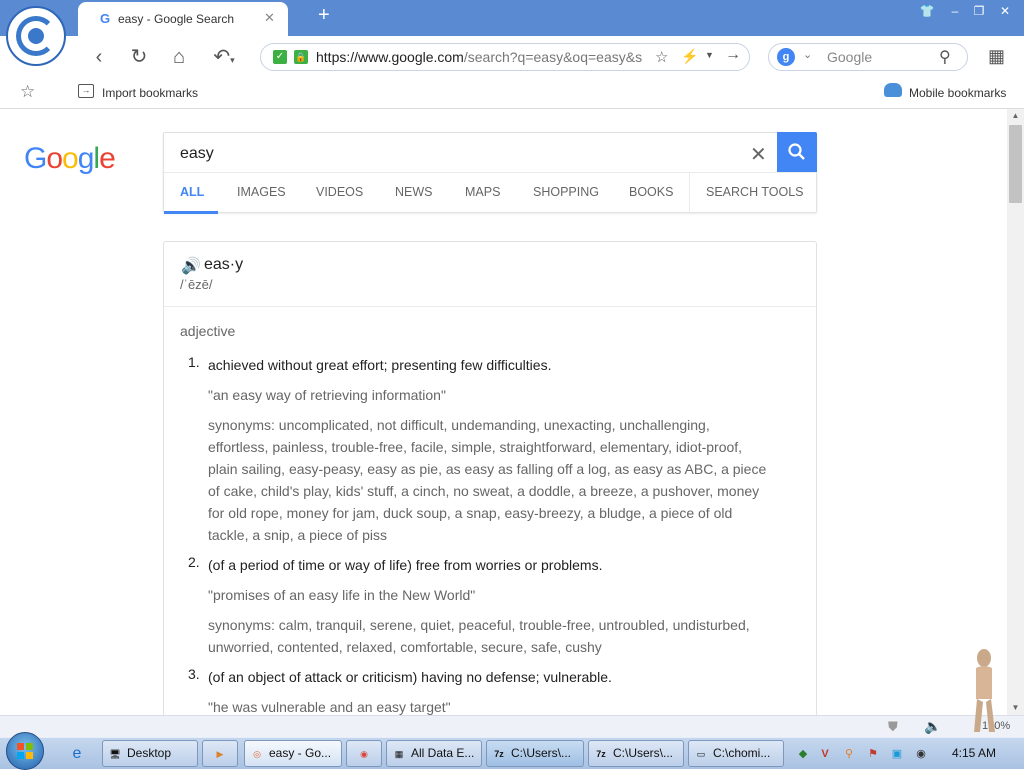 This screenshot has width=1024, height=770. I want to click on media-player-icon: ▶, so click(220, 754).